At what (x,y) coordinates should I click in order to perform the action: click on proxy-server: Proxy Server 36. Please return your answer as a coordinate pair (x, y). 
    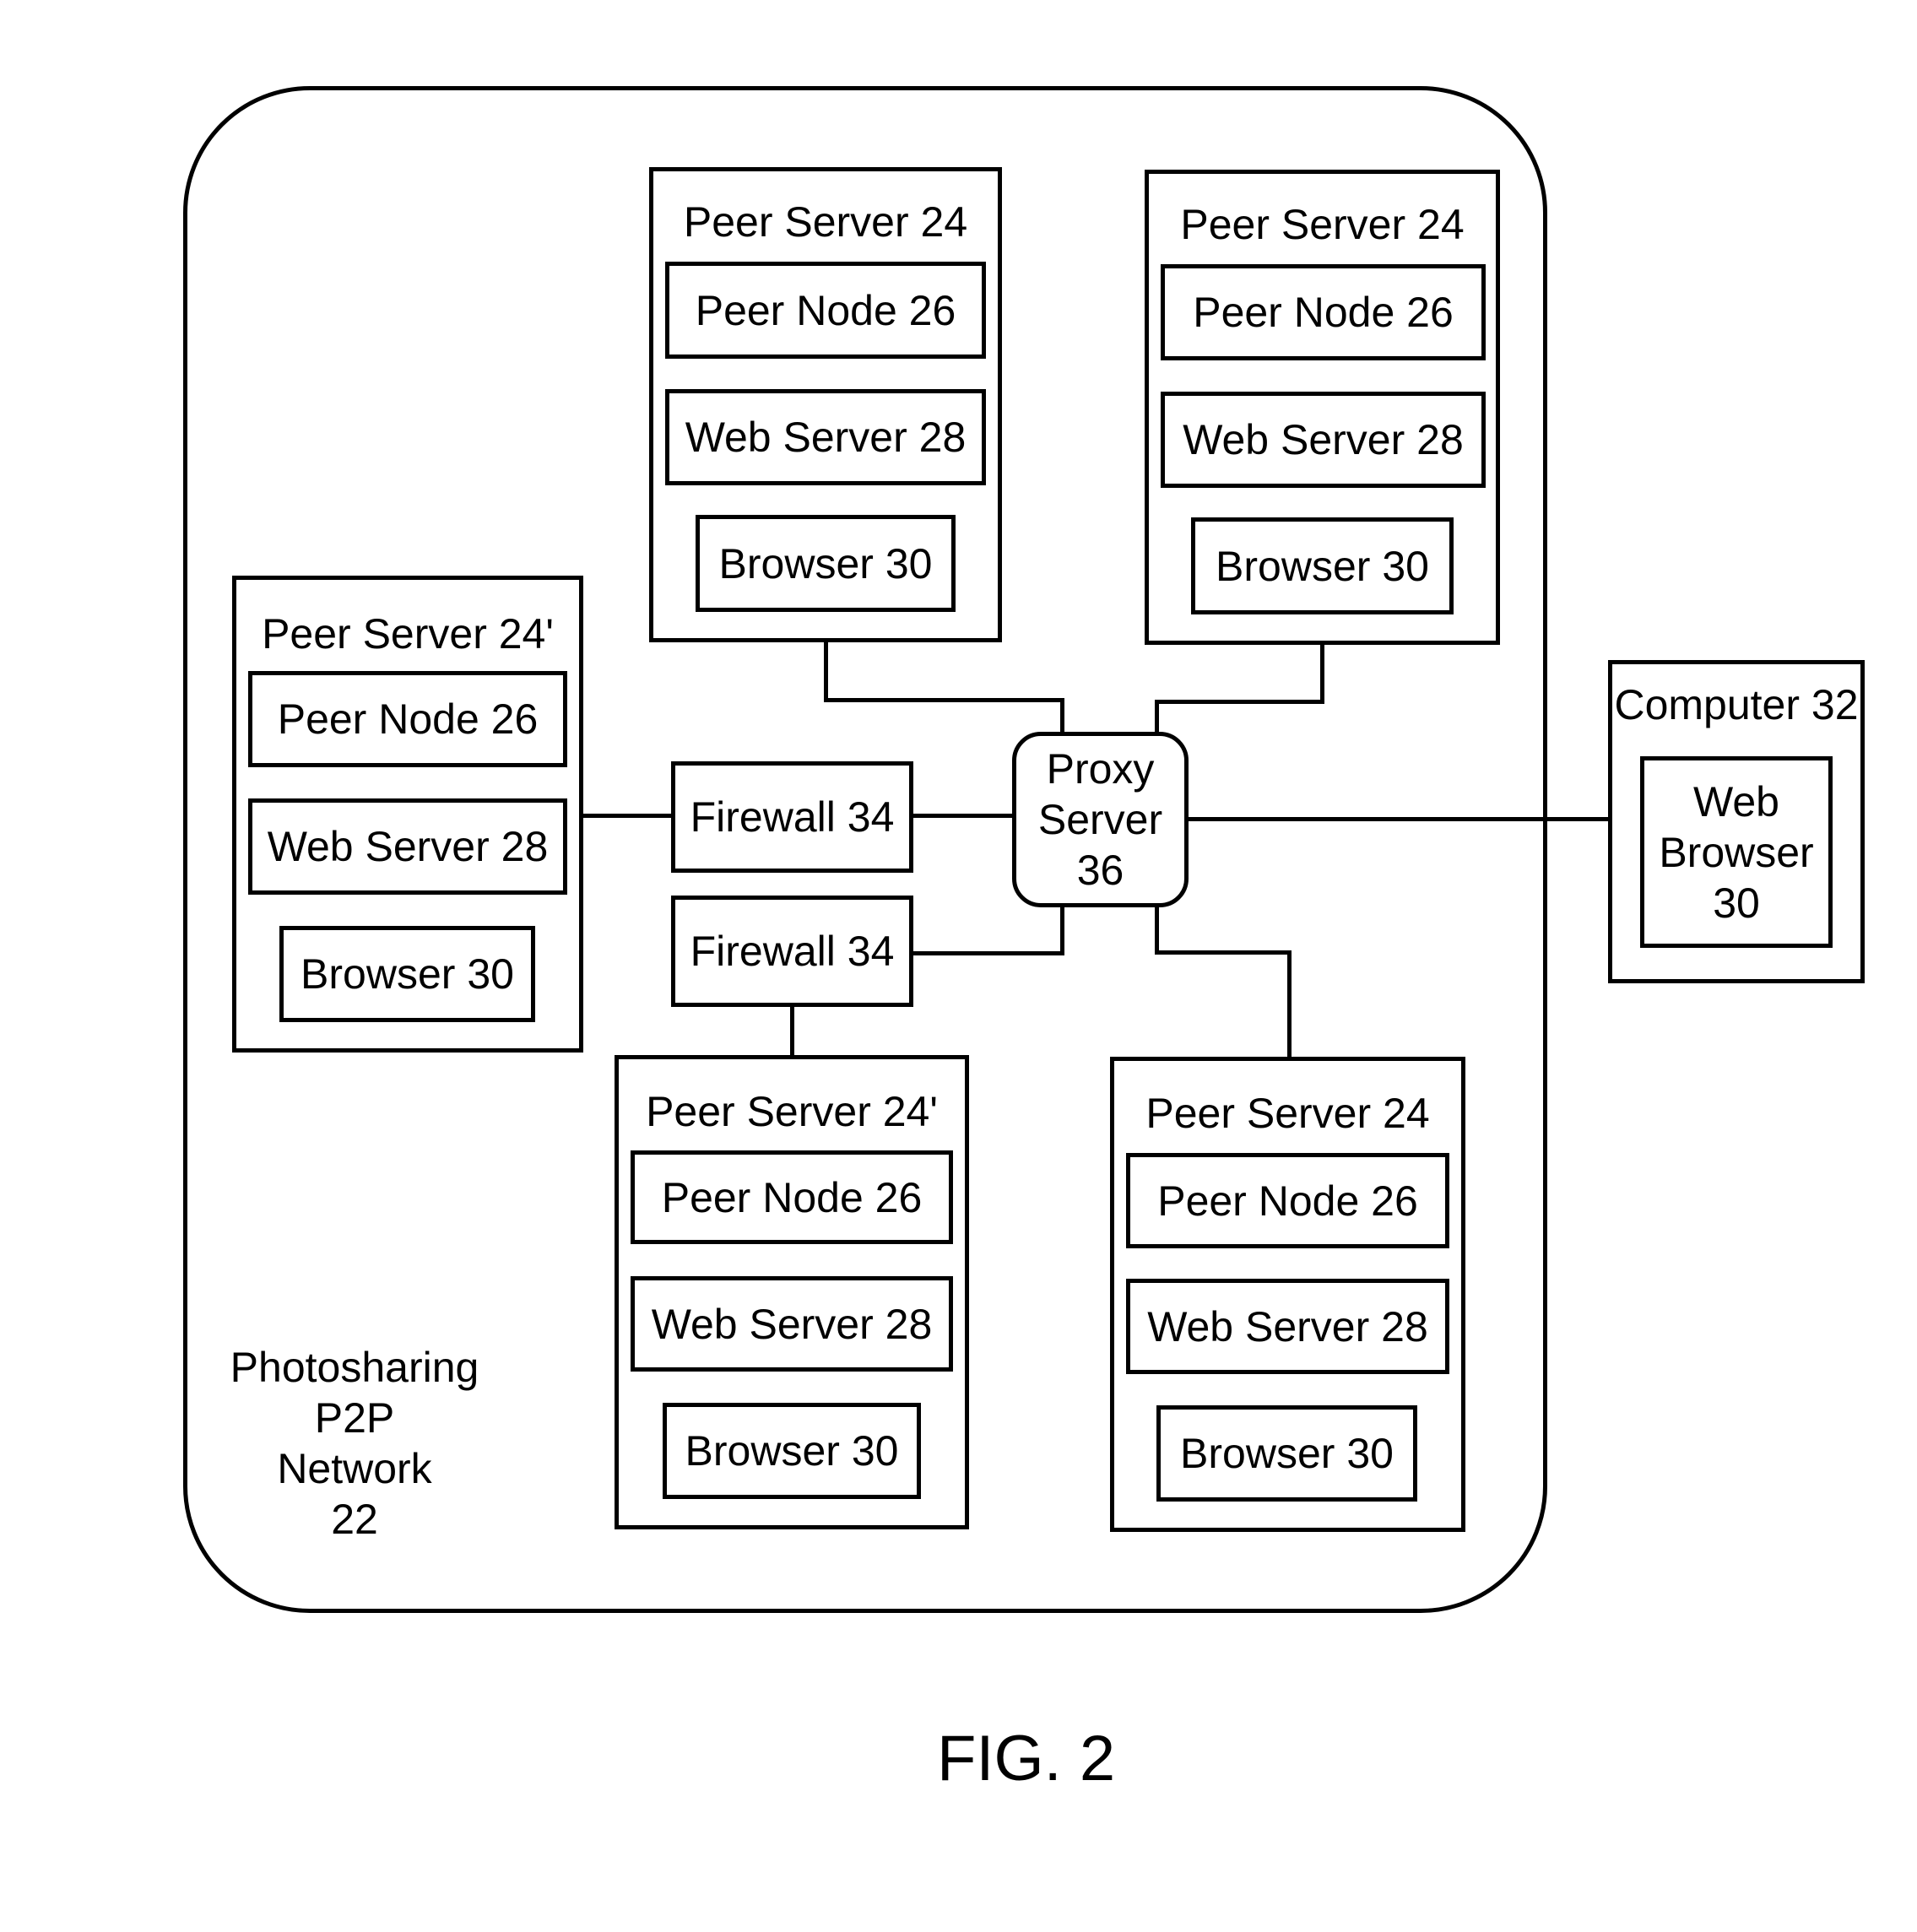
    Looking at the image, I should click on (1100, 819).